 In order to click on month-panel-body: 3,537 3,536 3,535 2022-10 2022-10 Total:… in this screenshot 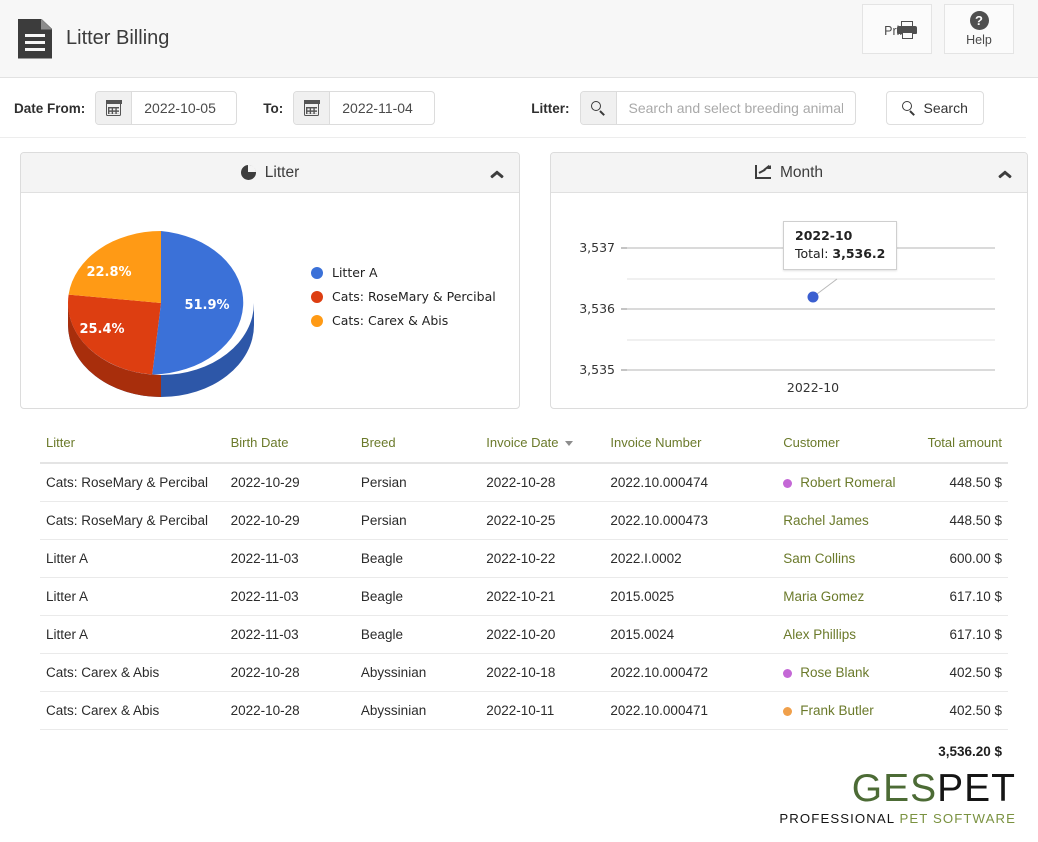, I will do `click(789, 300)`.